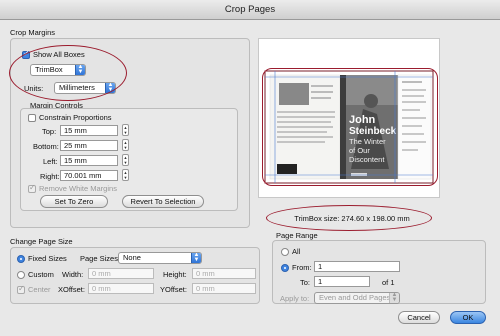  Describe the element at coordinates (125, 175) in the screenshot. I see `right-stepper: ▲ ▼` at that location.